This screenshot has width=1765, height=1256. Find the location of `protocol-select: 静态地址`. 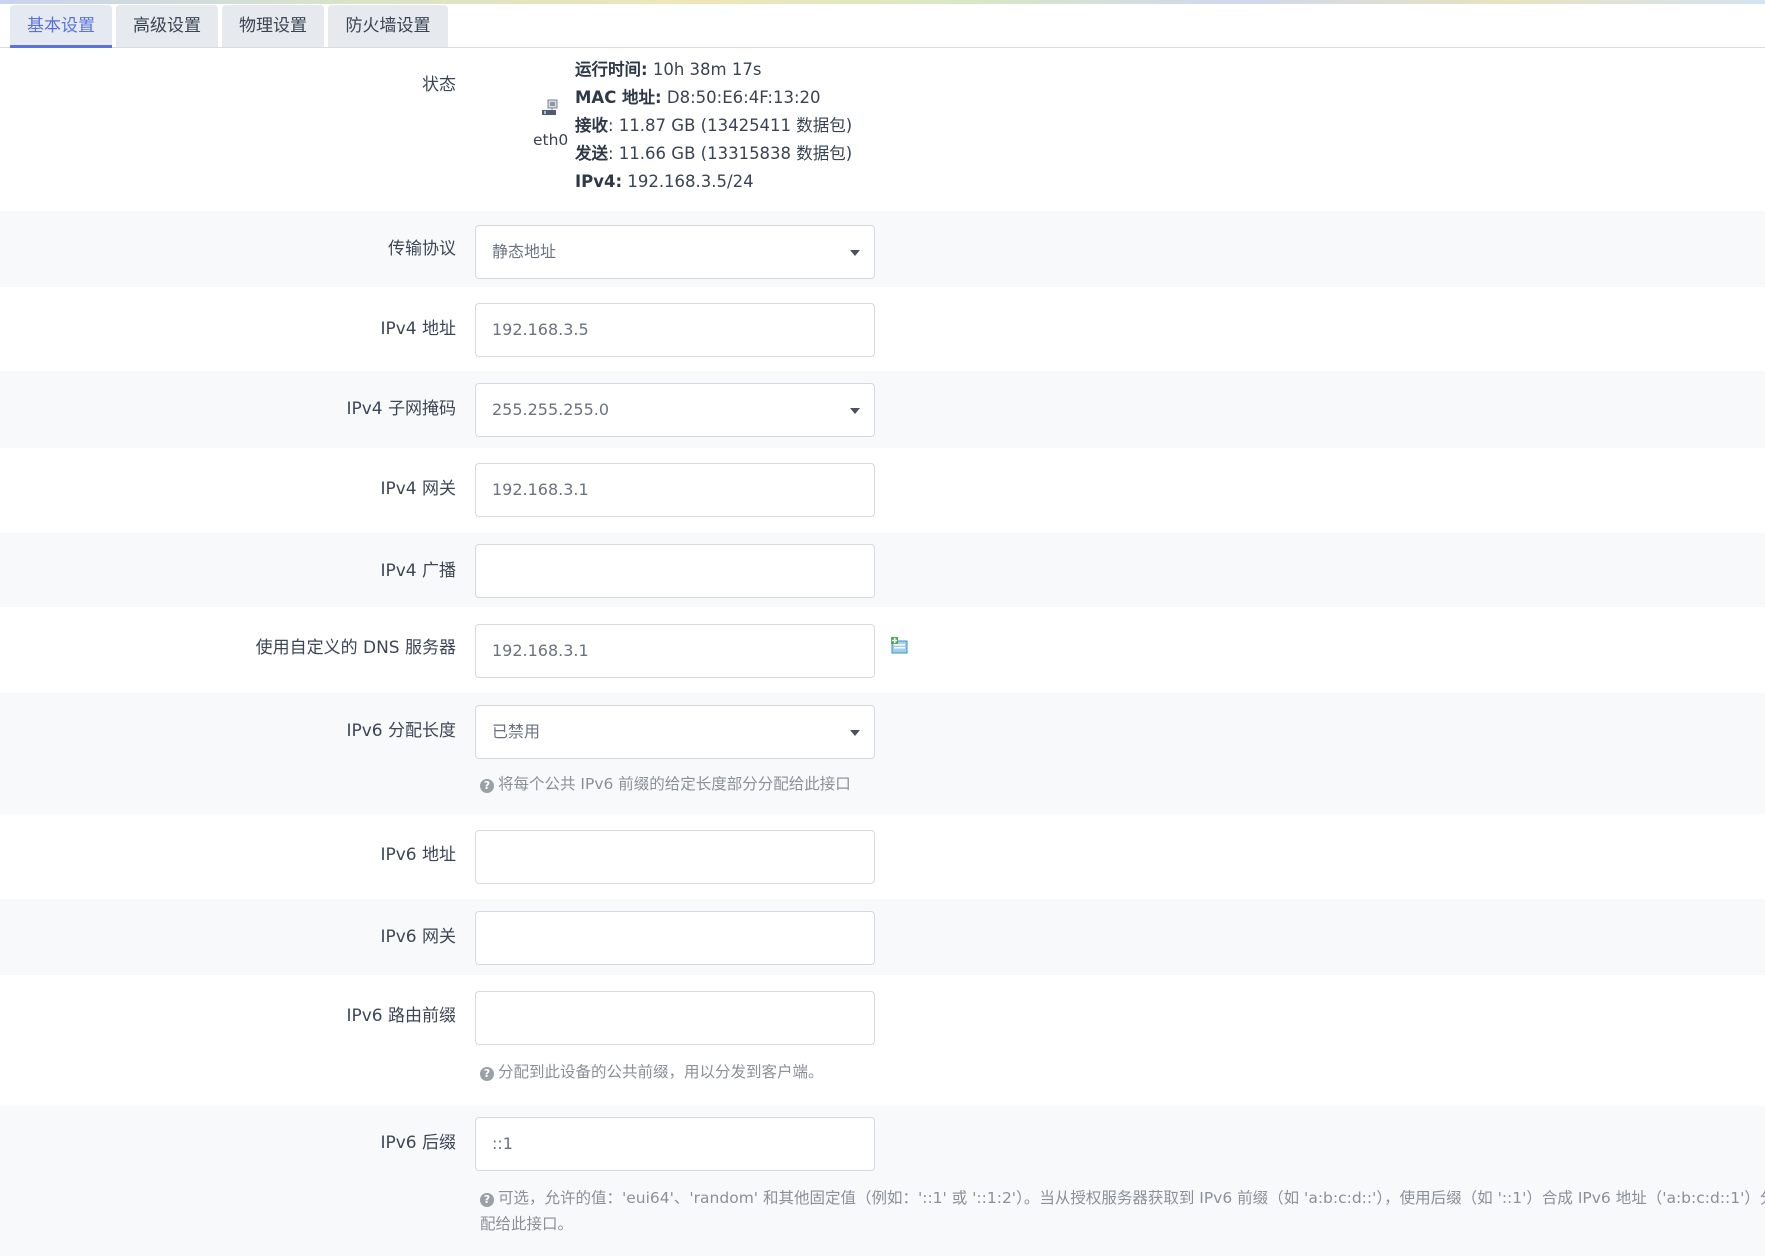

protocol-select: 静态地址 is located at coordinates (675, 252).